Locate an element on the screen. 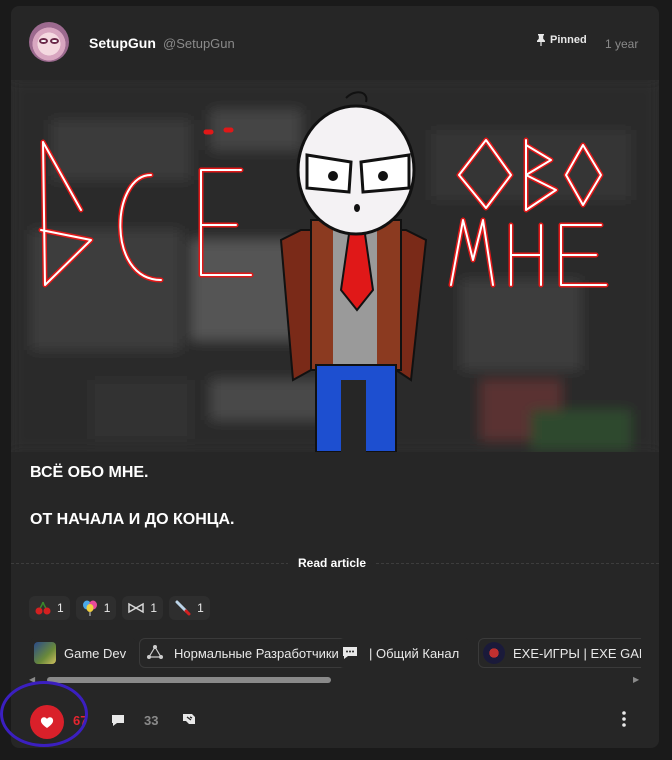 The width and height of the screenshot is (672, 760). channel-label: Game Dev is located at coordinates (95, 653).